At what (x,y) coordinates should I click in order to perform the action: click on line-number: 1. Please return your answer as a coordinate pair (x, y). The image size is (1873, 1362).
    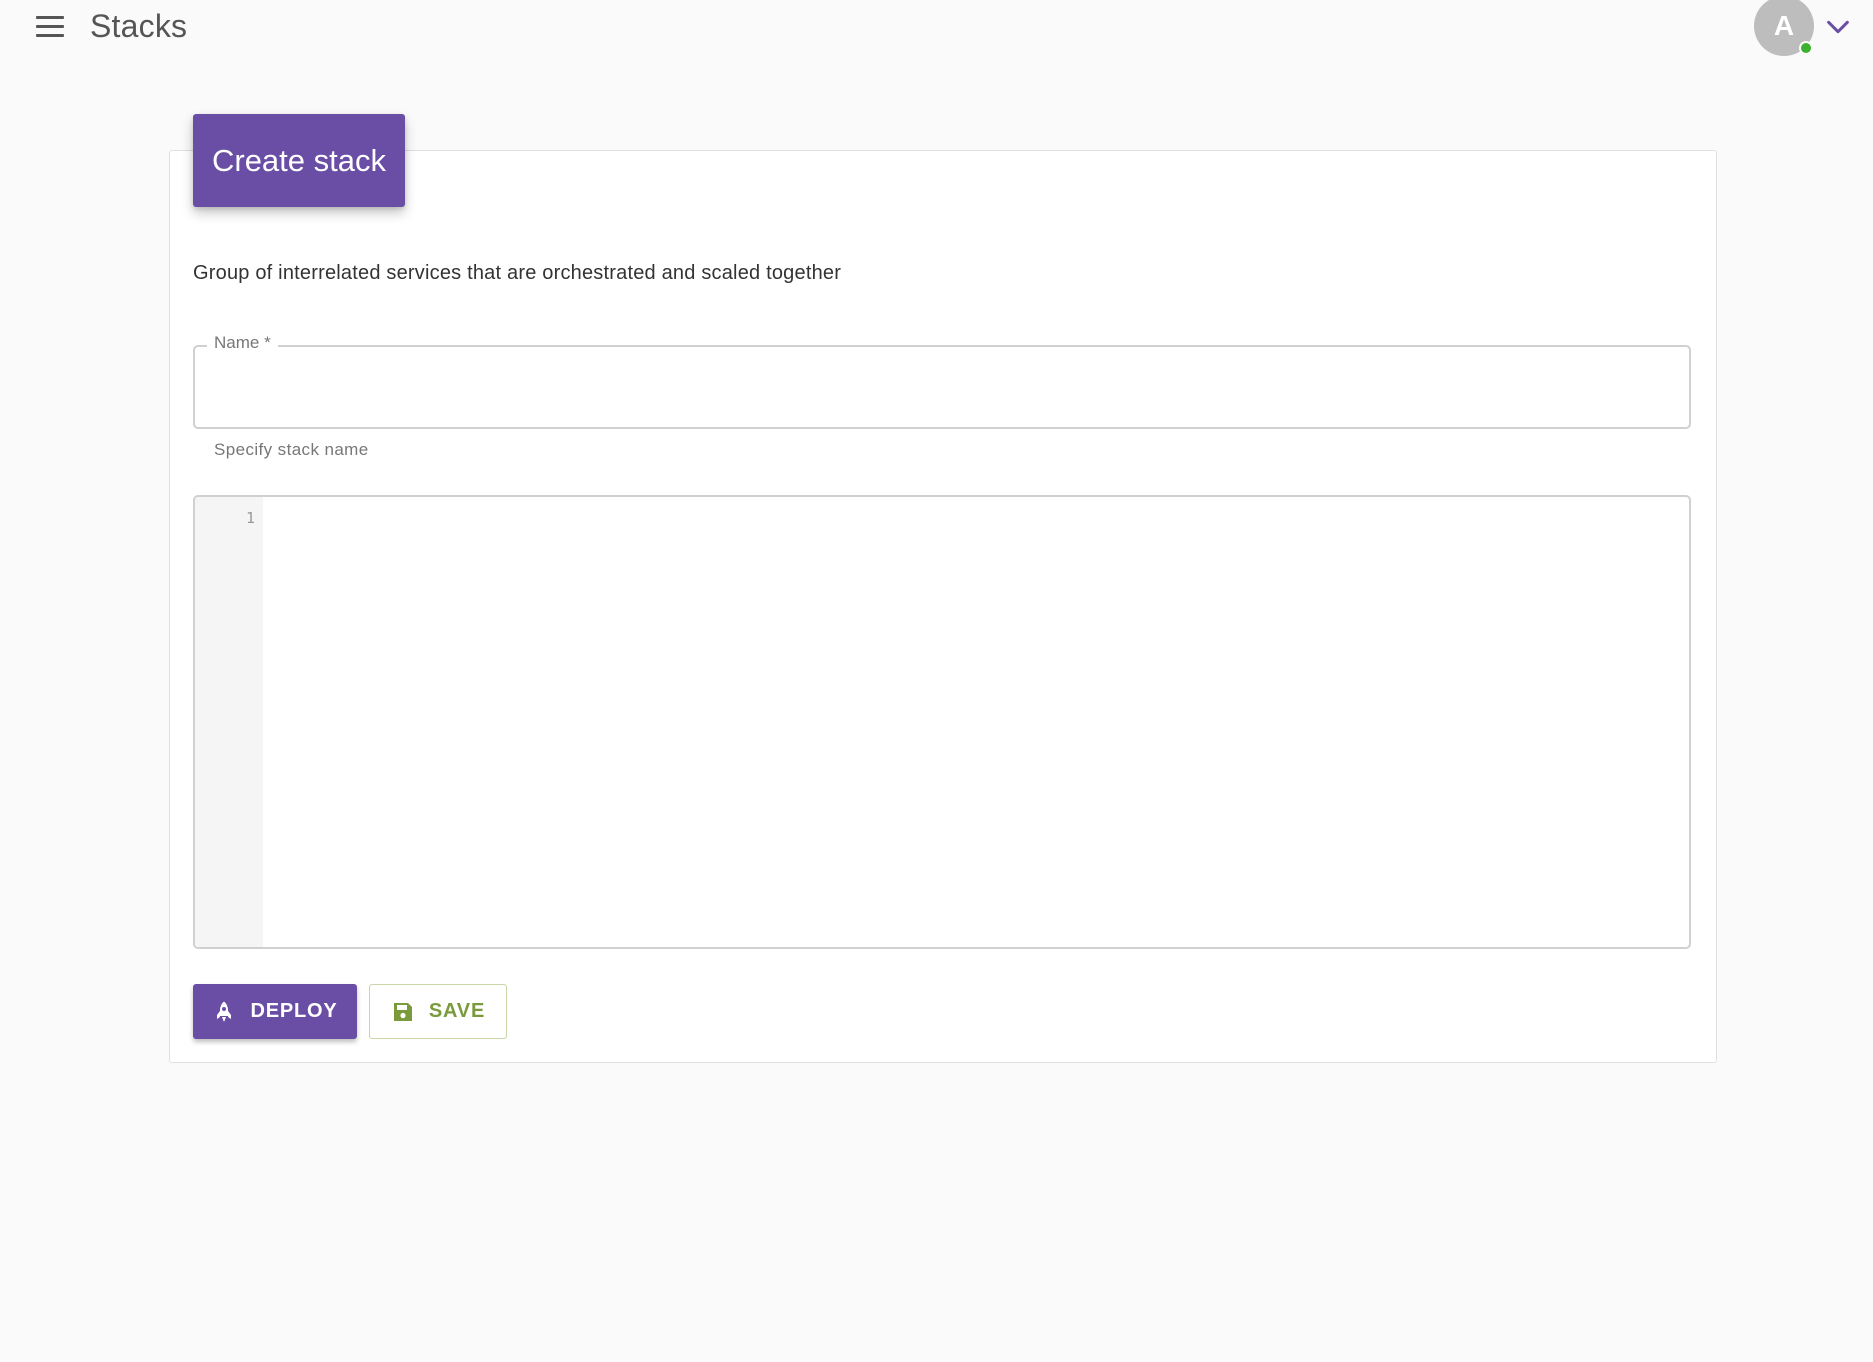
    Looking at the image, I should click on (250, 518).